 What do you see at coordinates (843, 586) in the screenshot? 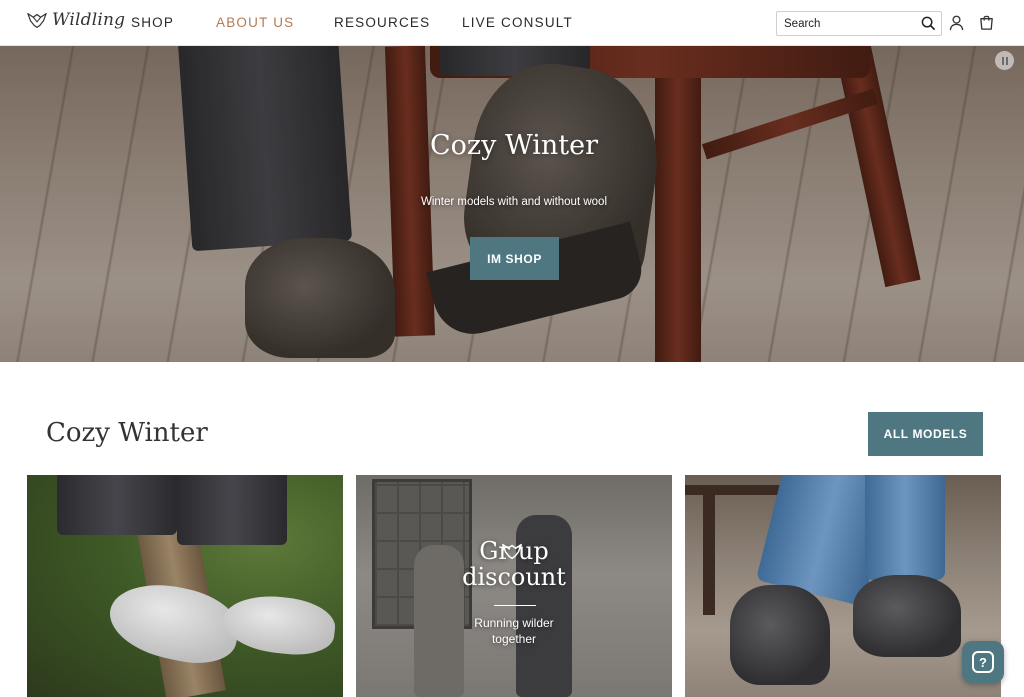
I see `product-card-boots` at bounding box center [843, 586].